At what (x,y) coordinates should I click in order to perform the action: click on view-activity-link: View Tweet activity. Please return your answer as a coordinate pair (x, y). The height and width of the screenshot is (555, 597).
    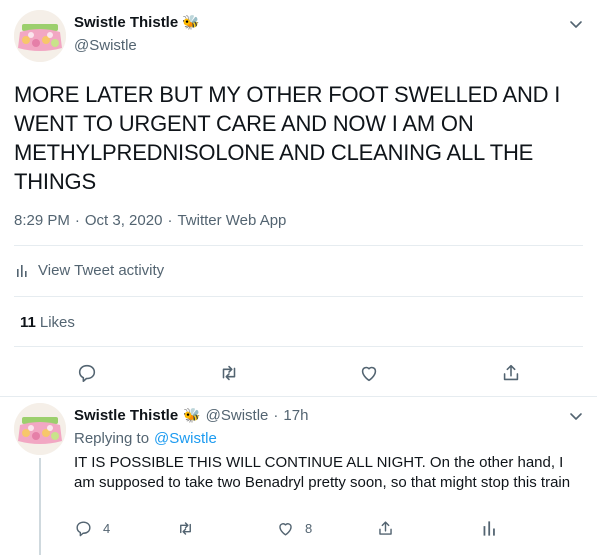
    Looking at the image, I should click on (89, 270).